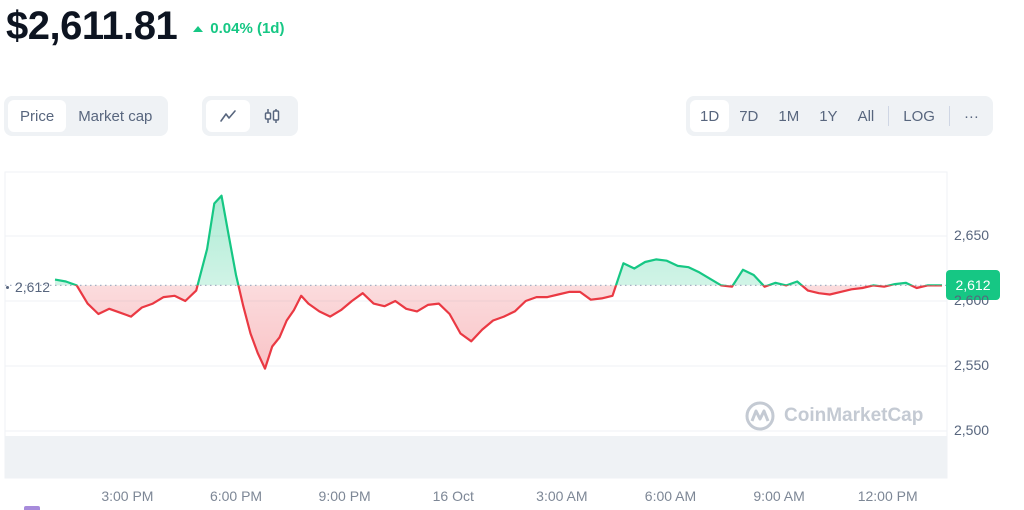  I want to click on y-tick-label: 2,650, so click(972, 235).